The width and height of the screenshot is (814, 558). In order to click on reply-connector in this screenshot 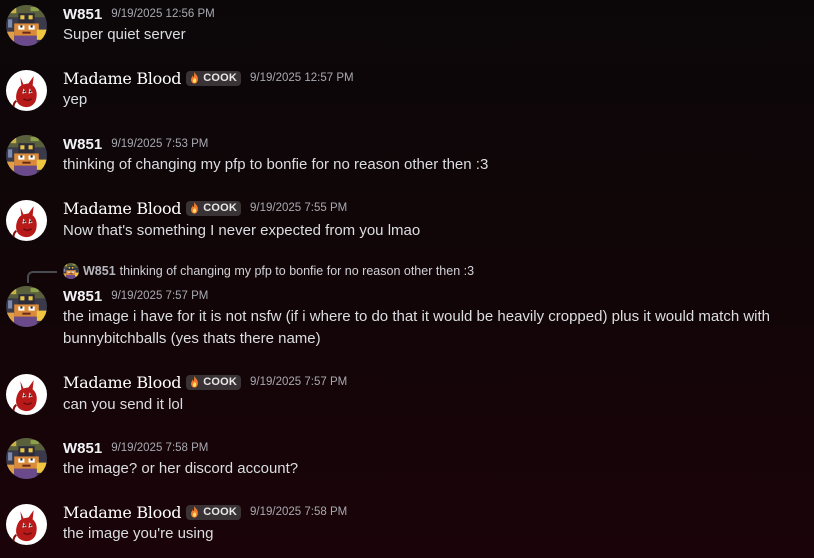, I will do `click(42, 277)`.